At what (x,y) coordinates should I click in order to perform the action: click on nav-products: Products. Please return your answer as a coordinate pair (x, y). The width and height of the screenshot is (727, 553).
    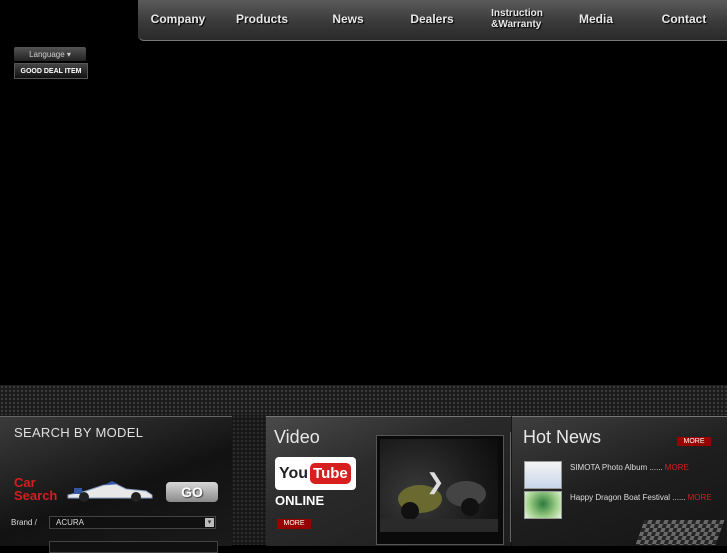
    Looking at the image, I should click on (262, 19).